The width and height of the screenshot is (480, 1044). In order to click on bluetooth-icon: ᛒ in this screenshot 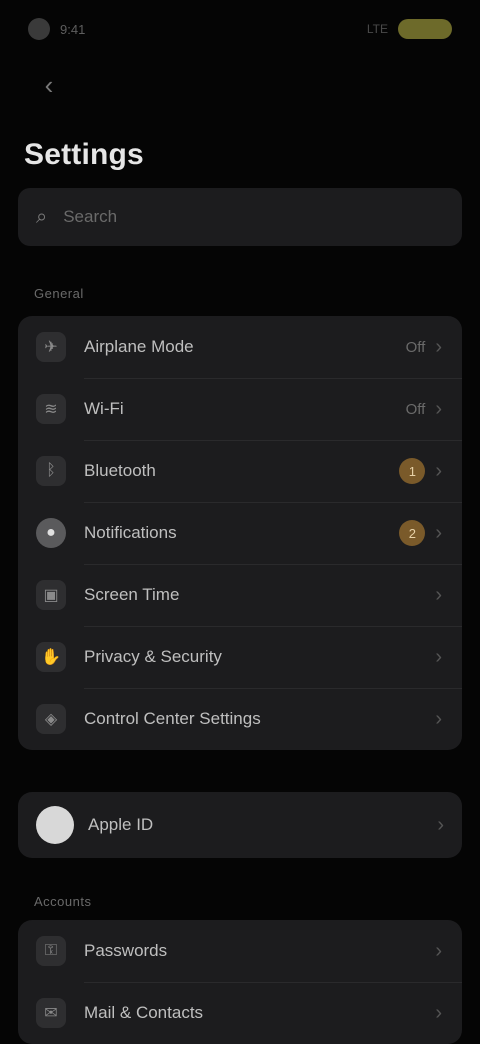, I will do `click(51, 471)`.